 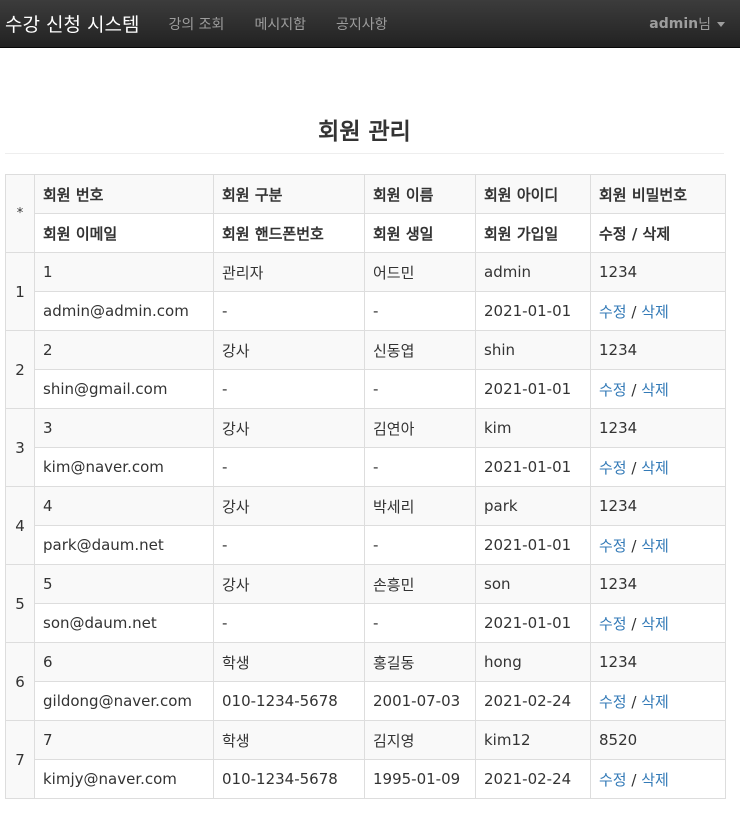 I want to click on table-row: kim@naver.com - -2021-01-01 수정 / 삭제, so click(x=366, y=467).